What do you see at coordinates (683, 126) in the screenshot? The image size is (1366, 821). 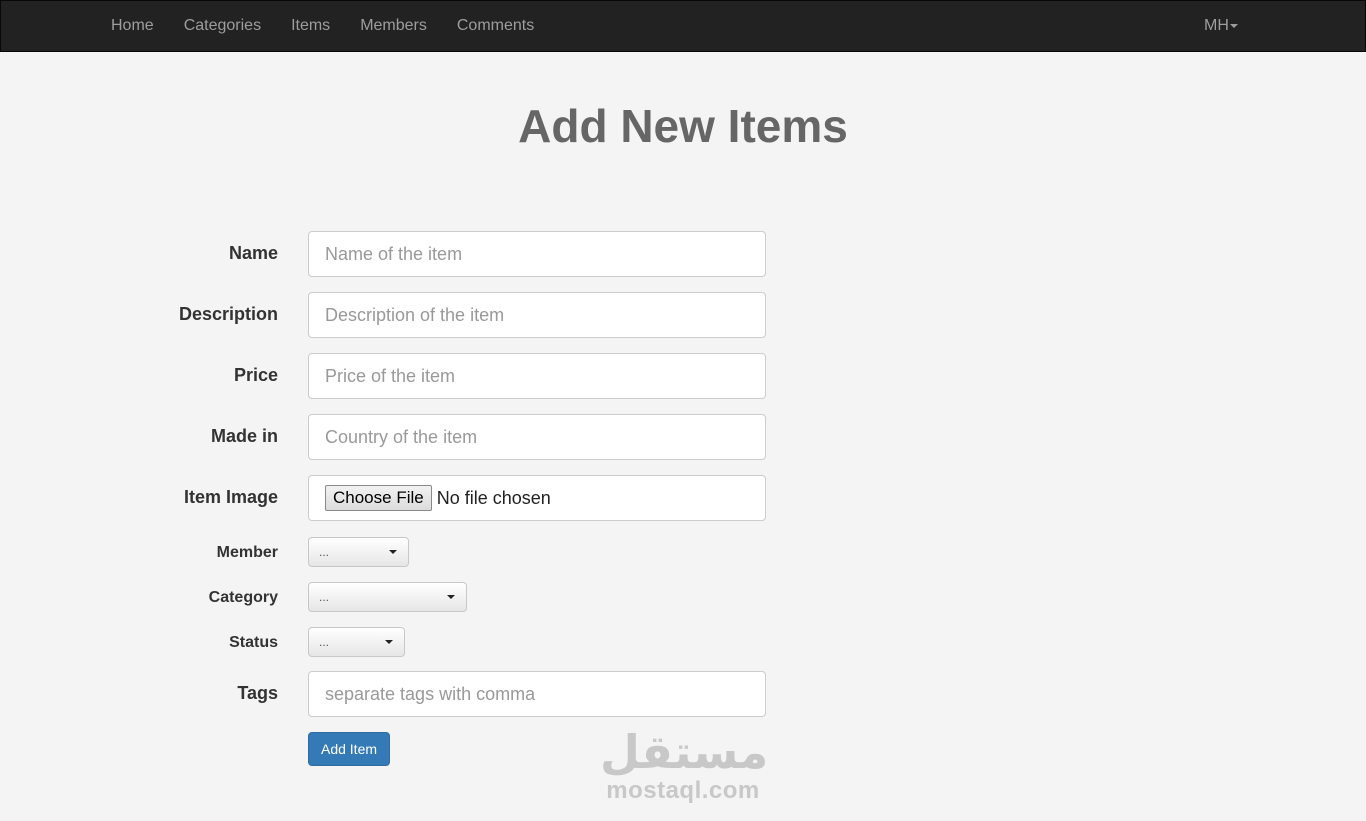 I see `page-title: Add New Items` at bounding box center [683, 126].